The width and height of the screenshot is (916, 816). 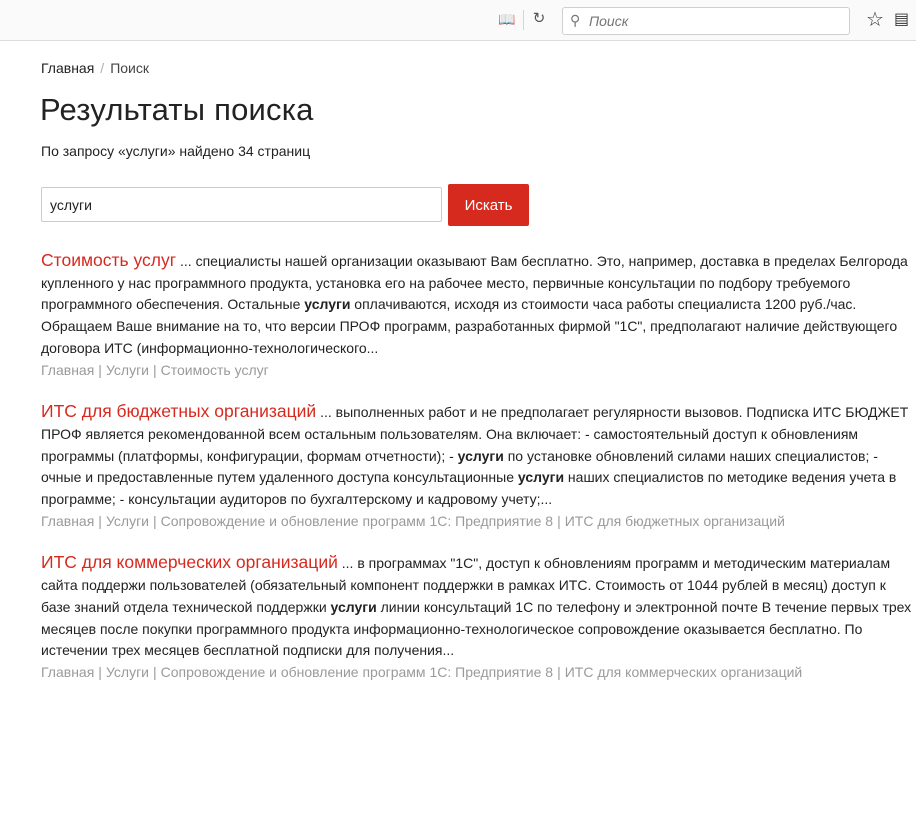 I want to click on path-link: Стоимость услуг, so click(x=215, y=370).